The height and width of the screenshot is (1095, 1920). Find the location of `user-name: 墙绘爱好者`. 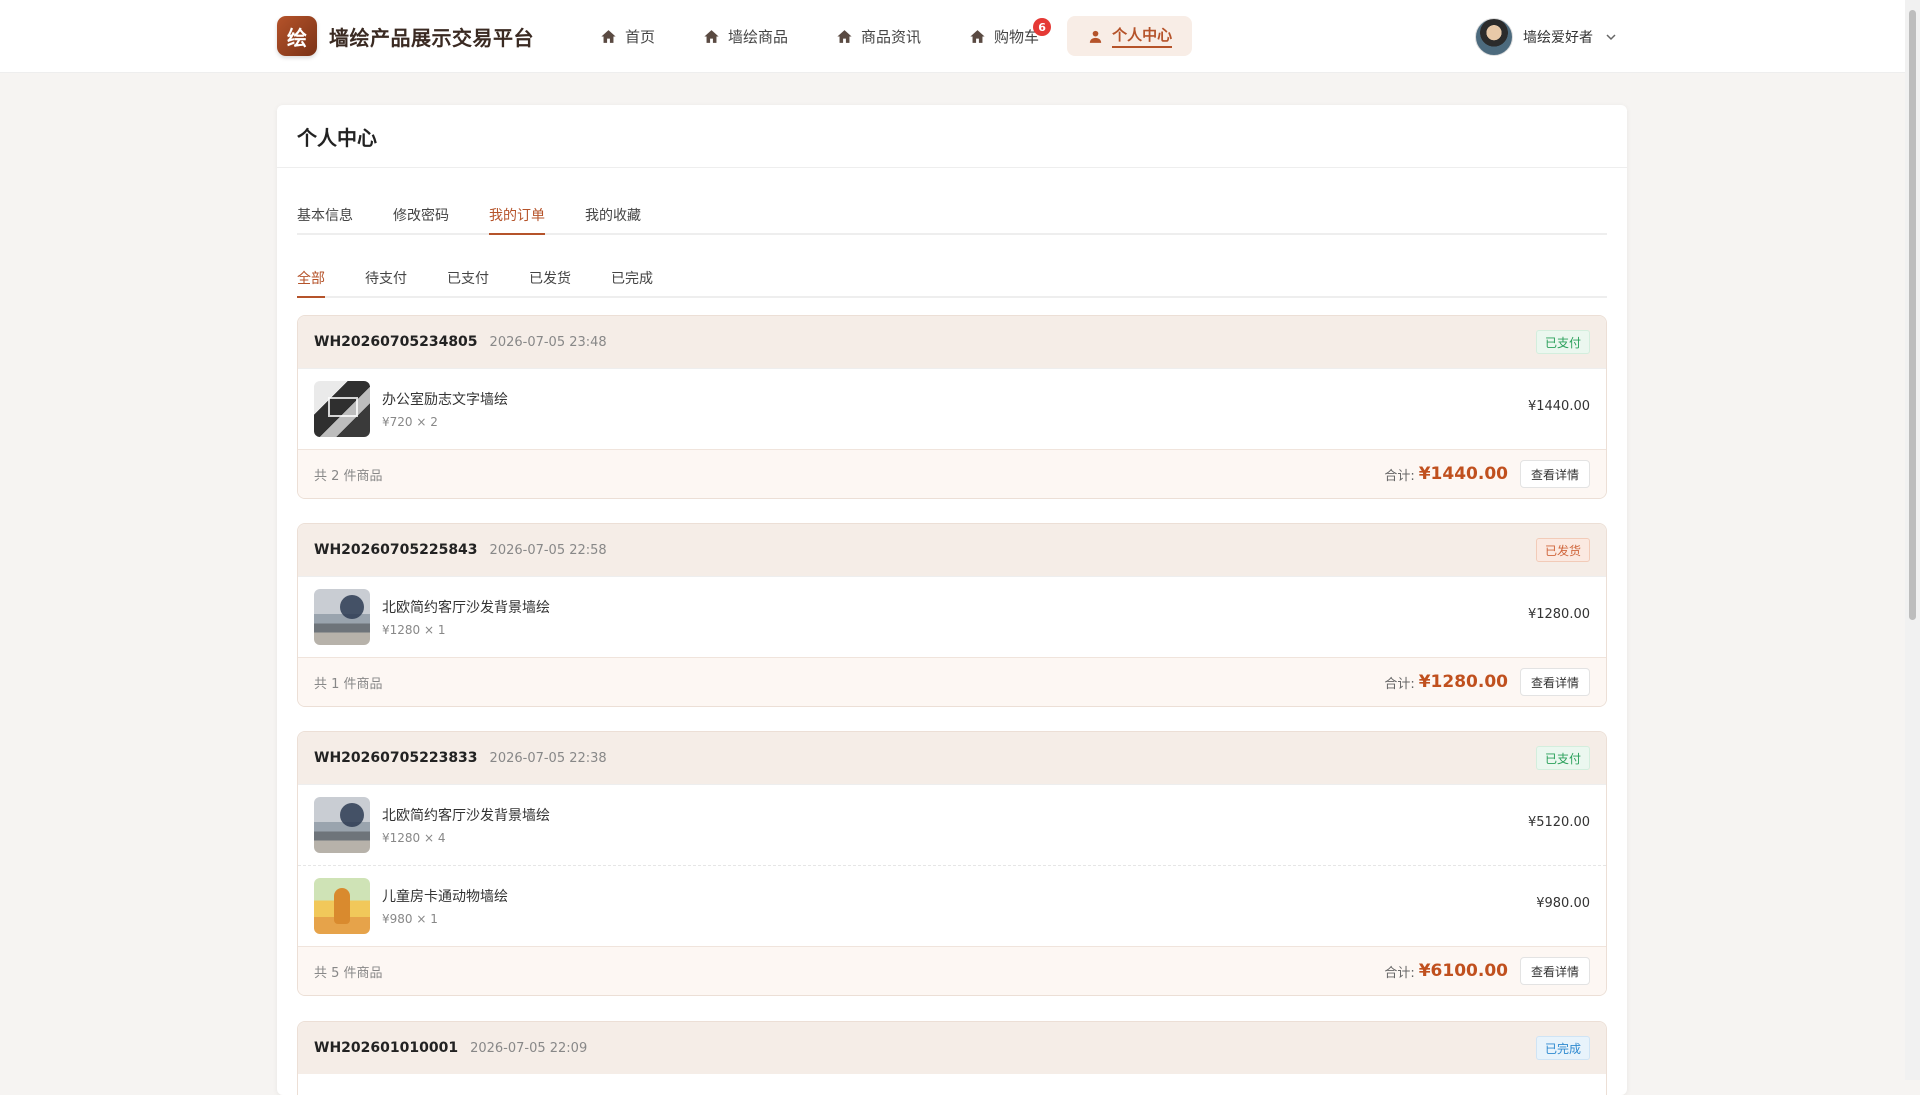

user-name: 墙绘爱好者 is located at coordinates (1558, 38).